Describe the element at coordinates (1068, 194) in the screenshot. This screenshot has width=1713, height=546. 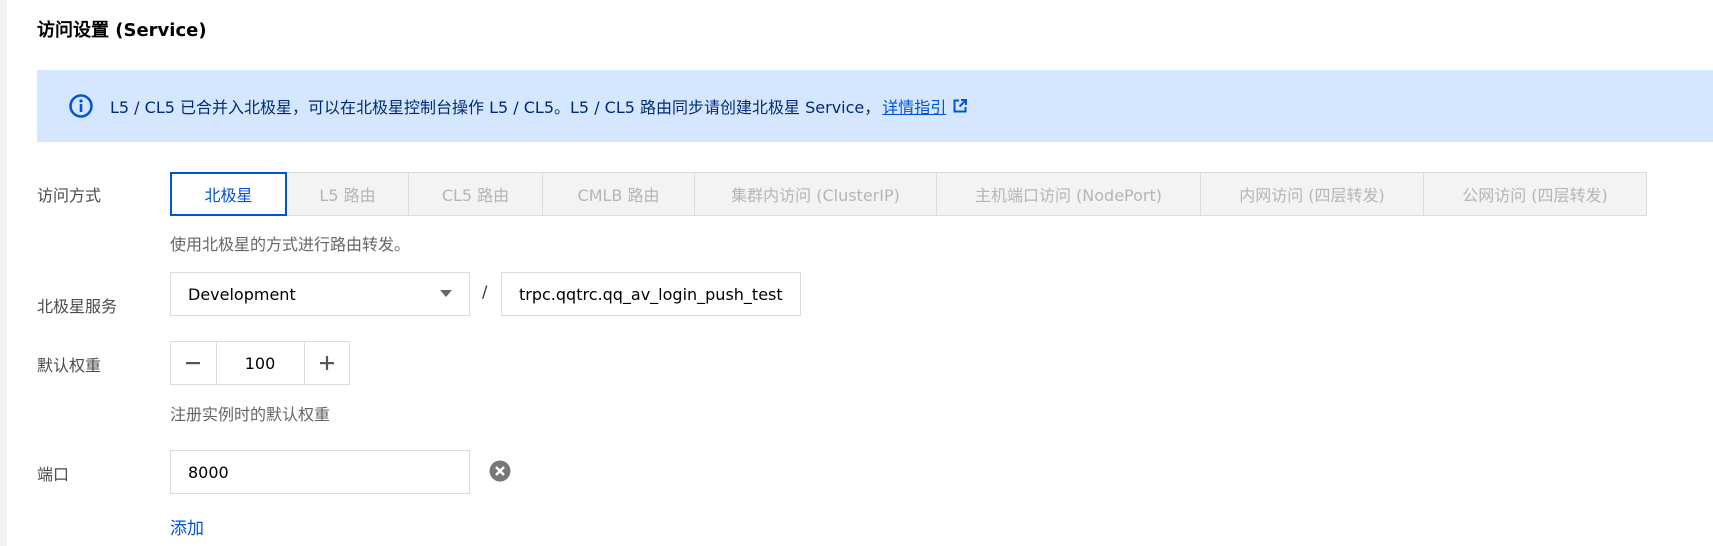
I see `tab-node-port: 主机端口访问 (NodePort)` at that location.